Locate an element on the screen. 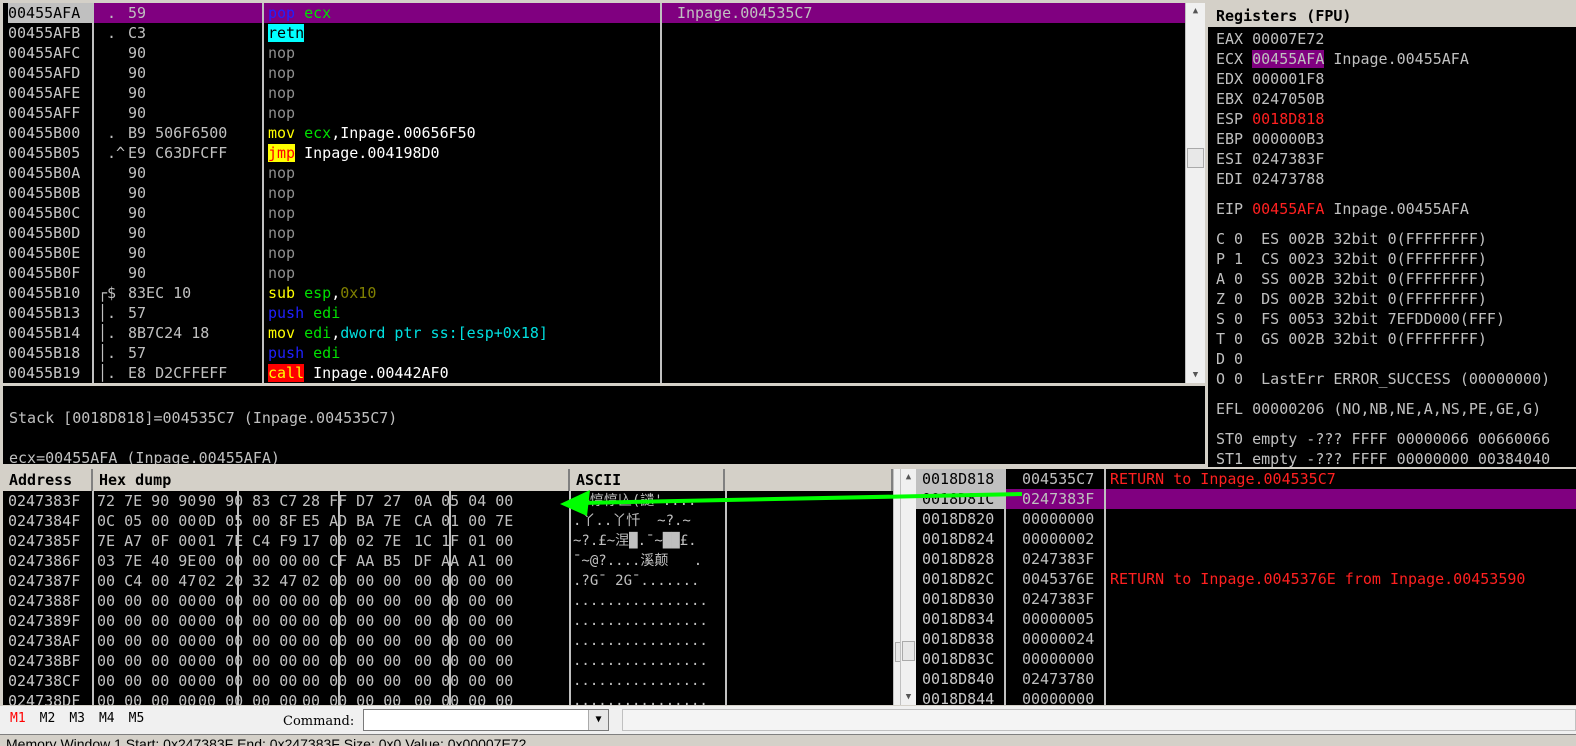 Image resolution: width=1576 pixels, height=746 pixels. stack-row: 0018D828 0247383F is located at coordinates (1246, 559).